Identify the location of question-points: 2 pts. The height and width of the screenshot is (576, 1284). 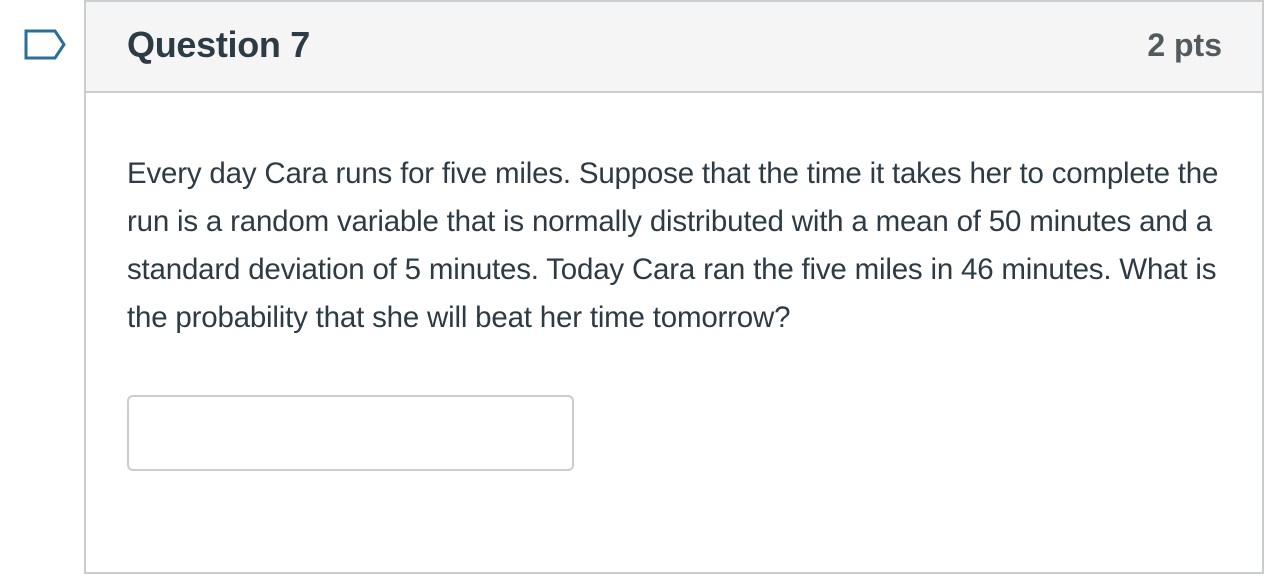
(1184, 45).